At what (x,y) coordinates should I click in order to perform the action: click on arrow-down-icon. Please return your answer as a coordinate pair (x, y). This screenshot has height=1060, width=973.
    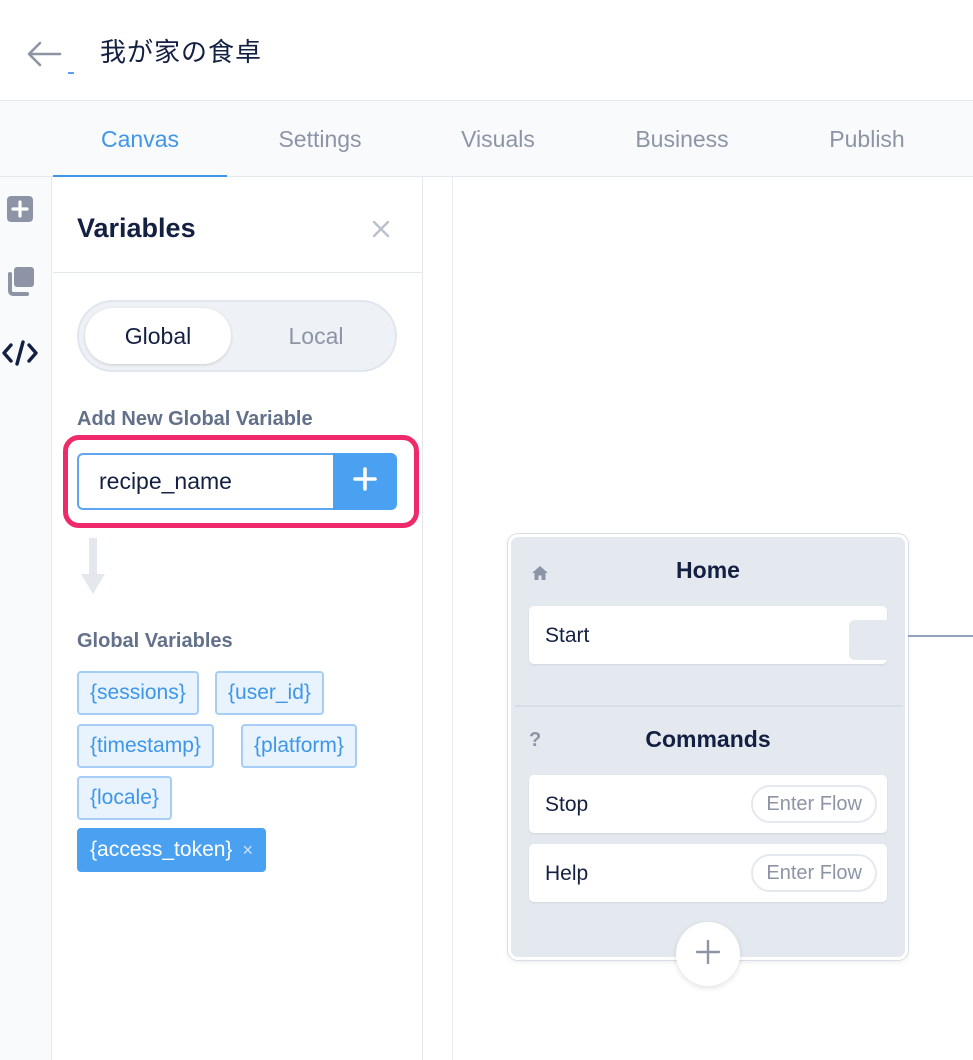
    Looking at the image, I should click on (93, 569).